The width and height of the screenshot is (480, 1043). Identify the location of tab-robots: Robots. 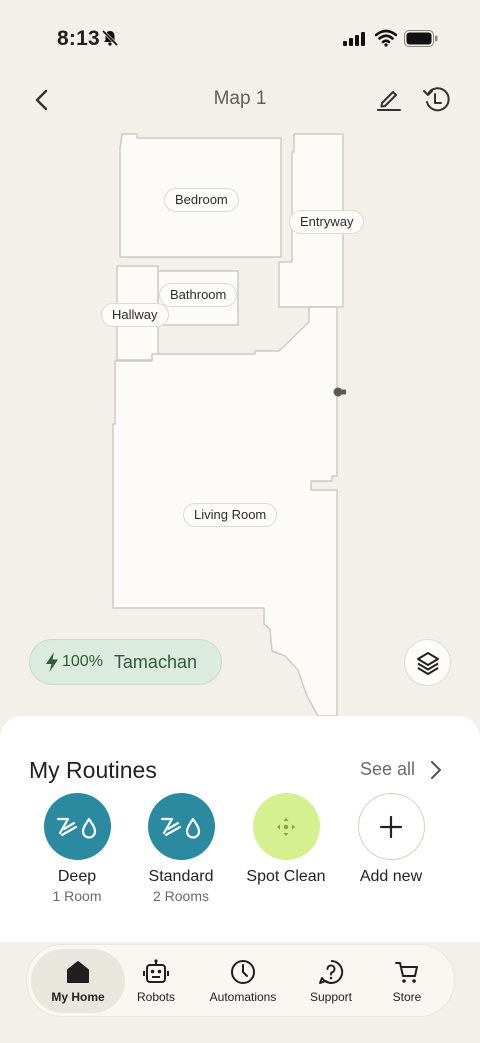
(156, 981).